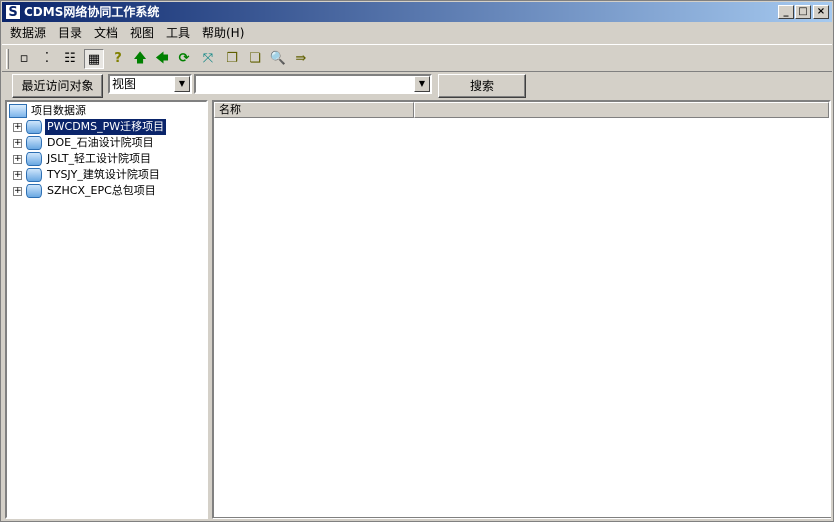 This screenshot has height=522, width=834. I want to click on tree-item-label: SZHCX_EPC总包项目, so click(101, 190).